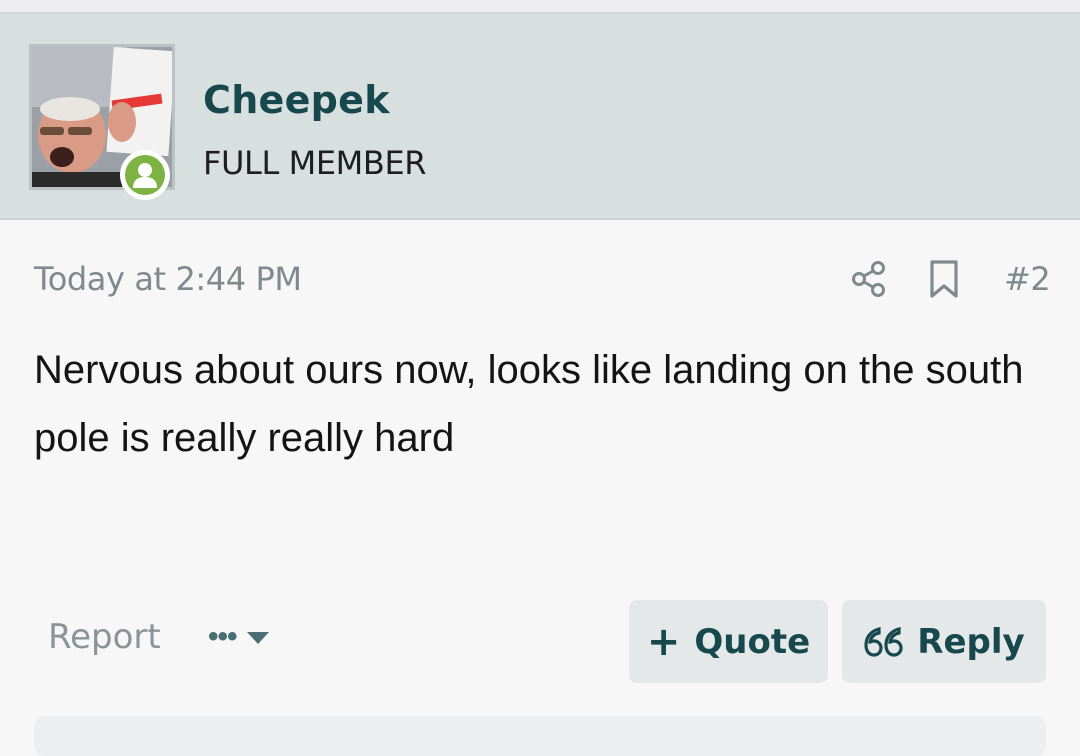  I want to click on username-link: Cheepek, so click(296, 100).